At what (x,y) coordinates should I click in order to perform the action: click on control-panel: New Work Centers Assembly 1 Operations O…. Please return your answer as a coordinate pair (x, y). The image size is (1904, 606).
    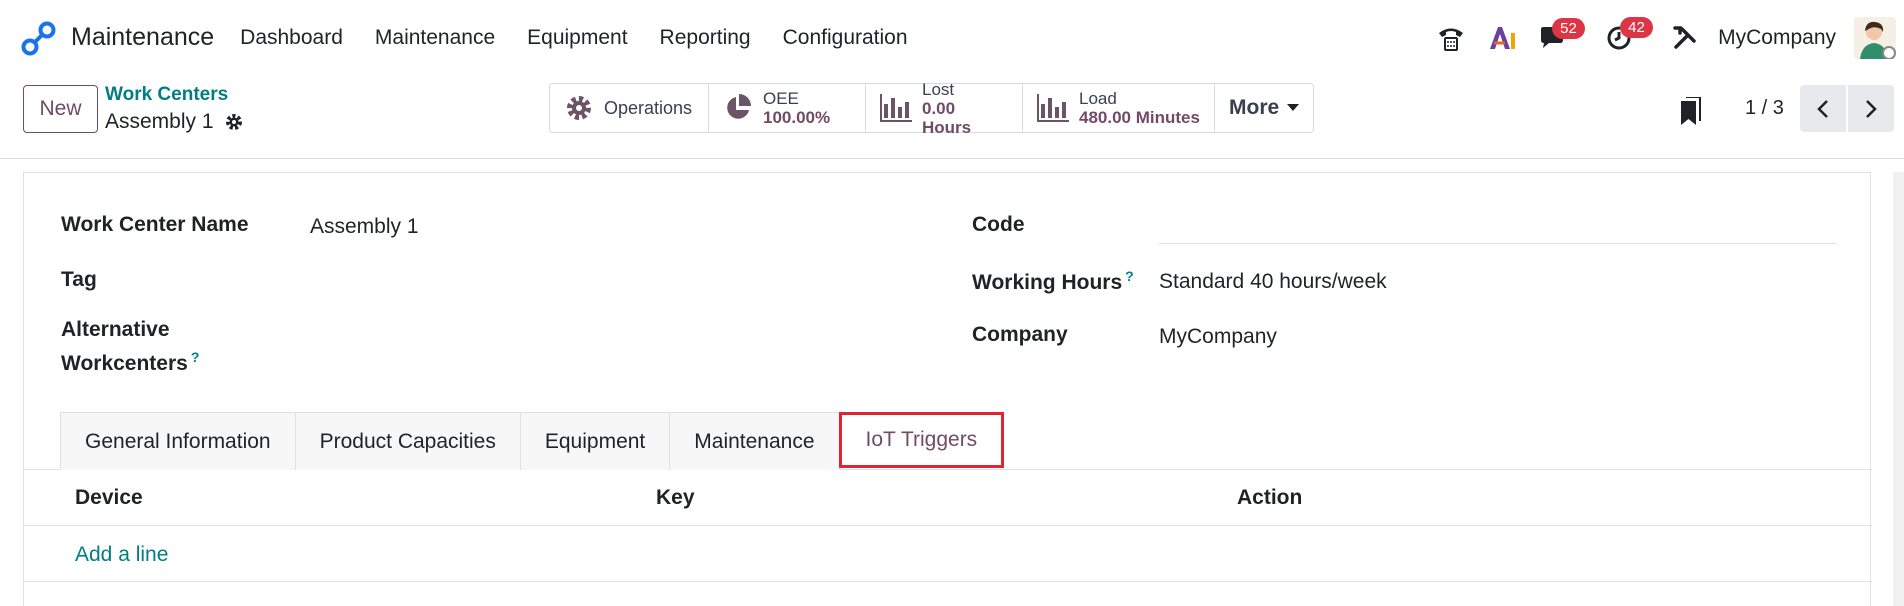
    Looking at the image, I should click on (952, 117).